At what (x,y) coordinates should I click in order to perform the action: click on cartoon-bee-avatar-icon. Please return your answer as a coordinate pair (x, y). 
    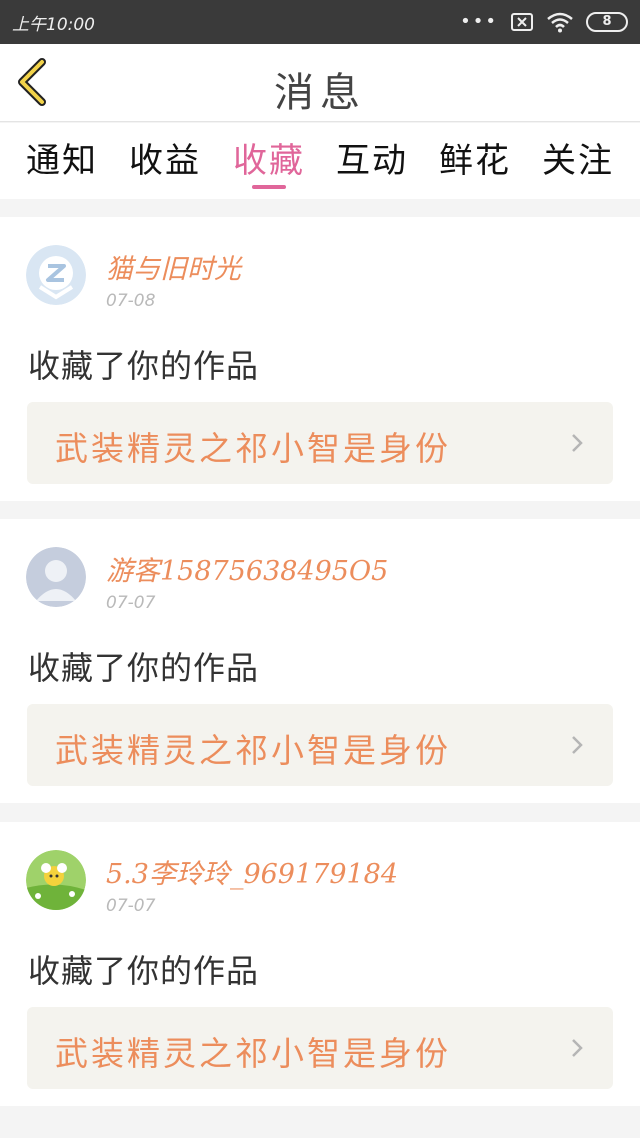
    Looking at the image, I should click on (56, 880).